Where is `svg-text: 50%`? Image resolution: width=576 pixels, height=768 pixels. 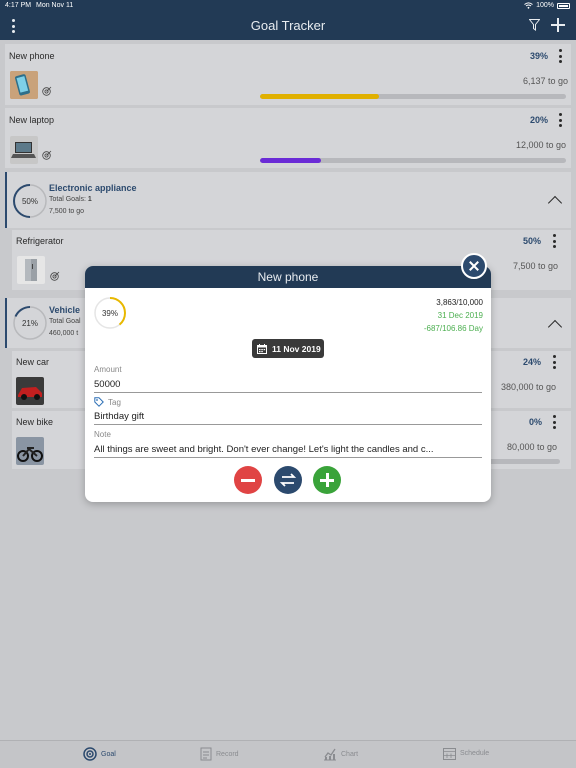
svg-text: 50% is located at coordinates (30, 201).